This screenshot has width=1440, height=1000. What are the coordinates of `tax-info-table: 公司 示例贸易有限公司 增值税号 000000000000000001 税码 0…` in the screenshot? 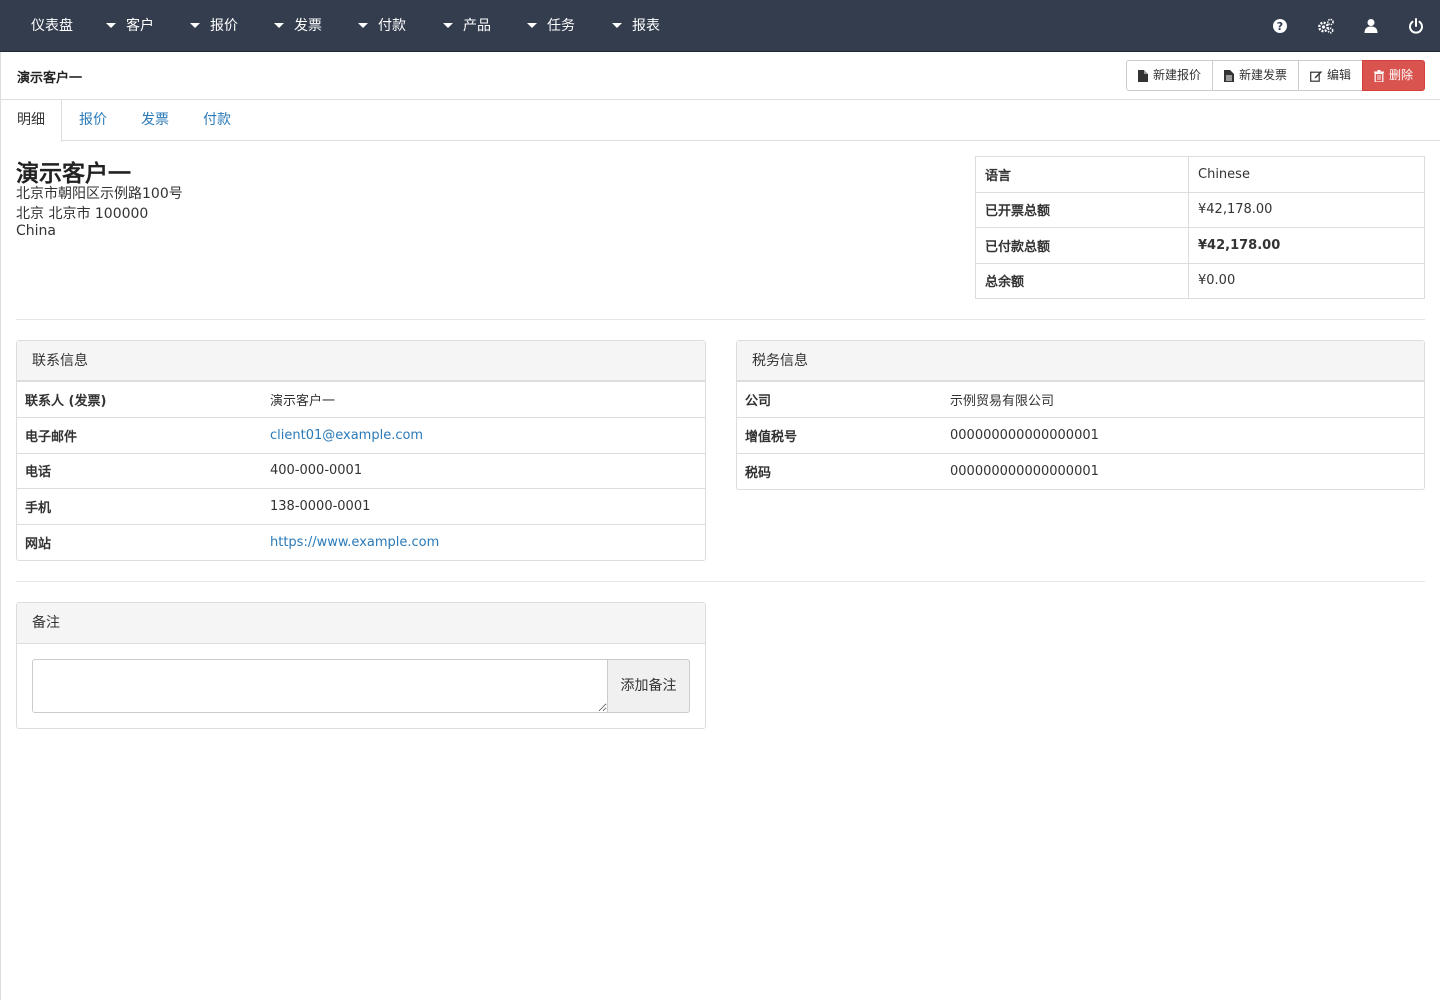 It's located at (1080, 435).